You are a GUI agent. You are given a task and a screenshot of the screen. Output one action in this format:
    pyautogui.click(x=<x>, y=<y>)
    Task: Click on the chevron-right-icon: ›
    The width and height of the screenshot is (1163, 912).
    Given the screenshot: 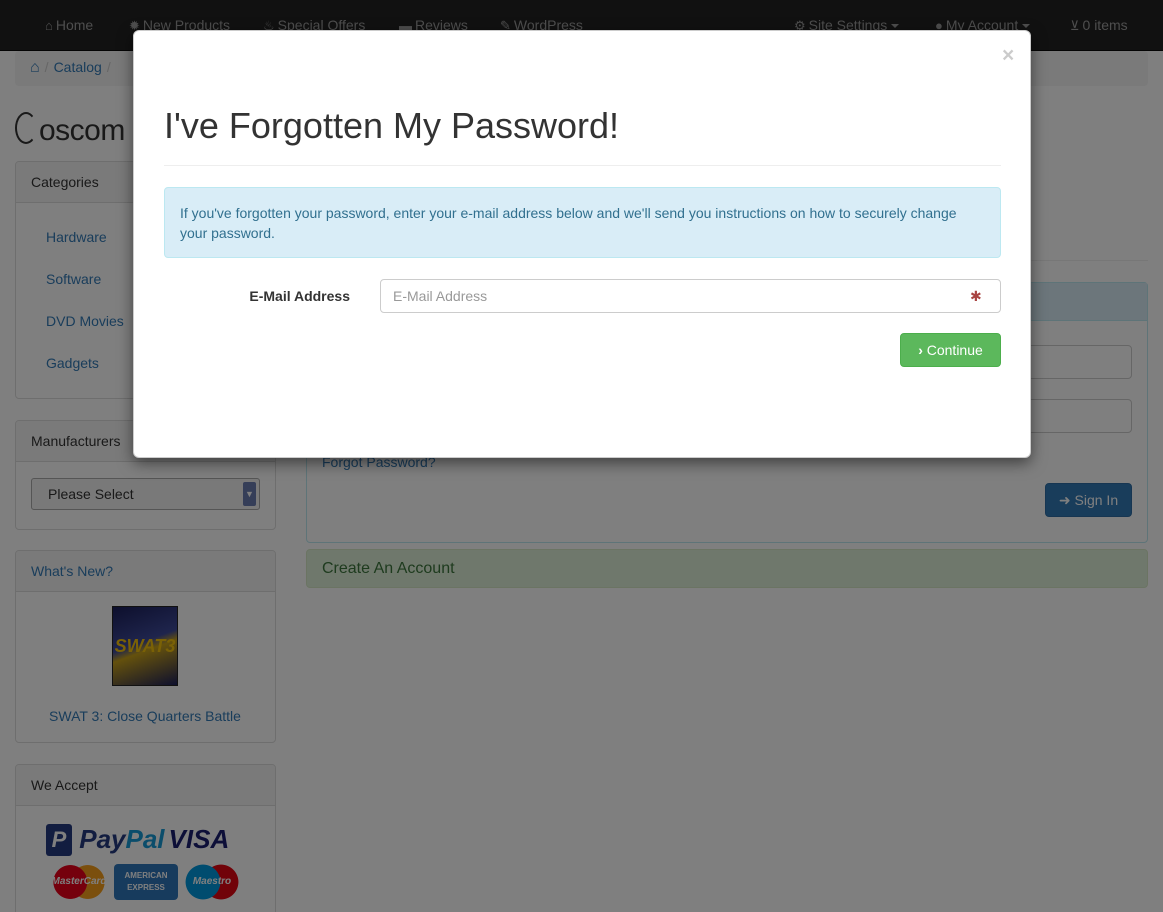 What is the action you would take?
    pyautogui.click(x=920, y=350)
    